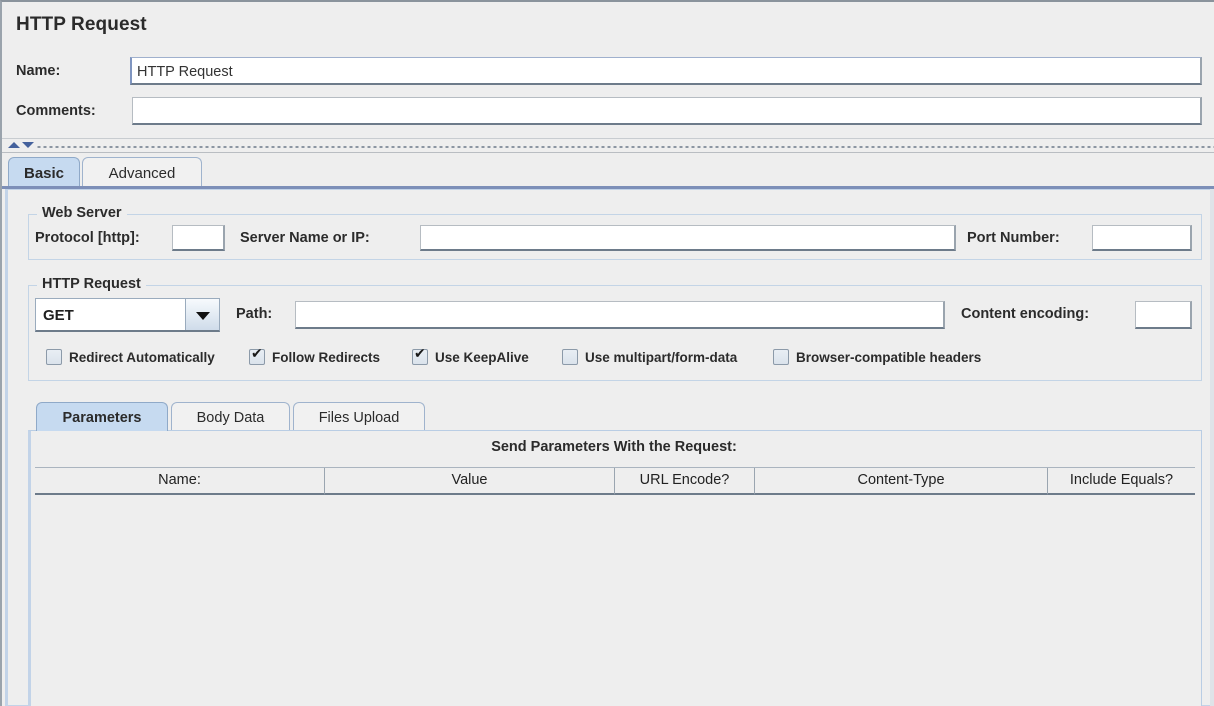 The height and width of the screenshot is (706, 1214). I want to click on checkbox-redirect-automatically: Redirect Automatically, so click(130, 357).